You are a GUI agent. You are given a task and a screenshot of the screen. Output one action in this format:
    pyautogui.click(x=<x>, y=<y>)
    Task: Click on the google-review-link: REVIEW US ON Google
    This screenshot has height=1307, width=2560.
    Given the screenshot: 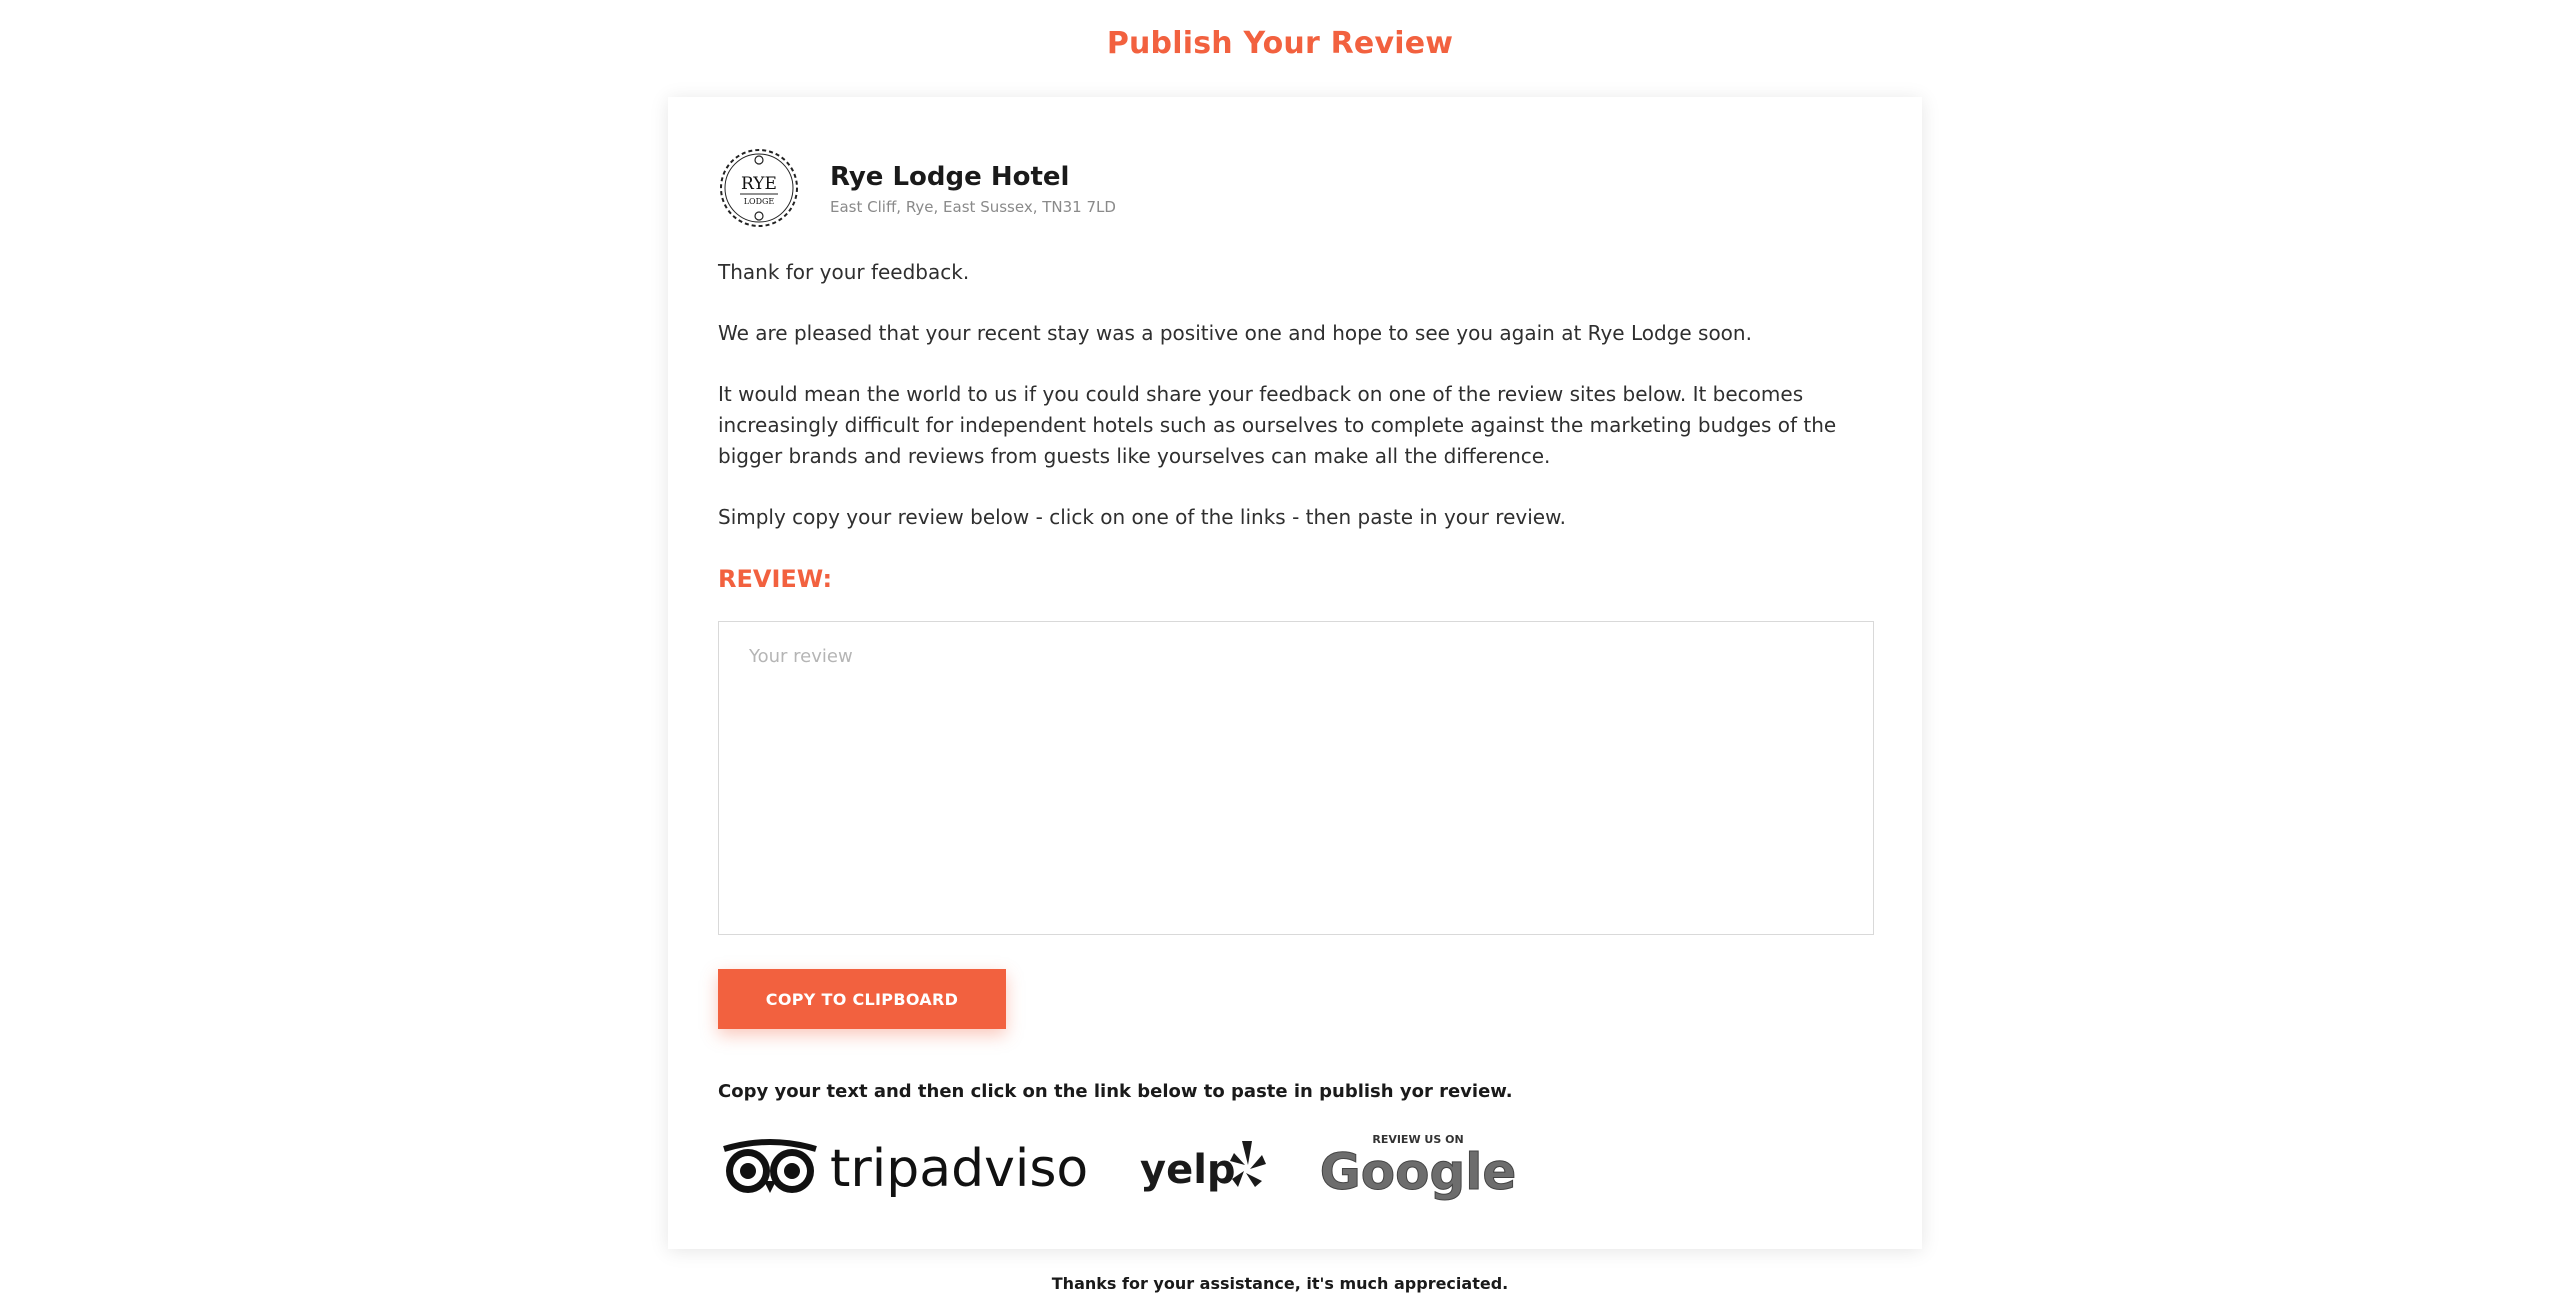 What is the action you would take?
    pyautogui.click(x=1418, y=1166)
    